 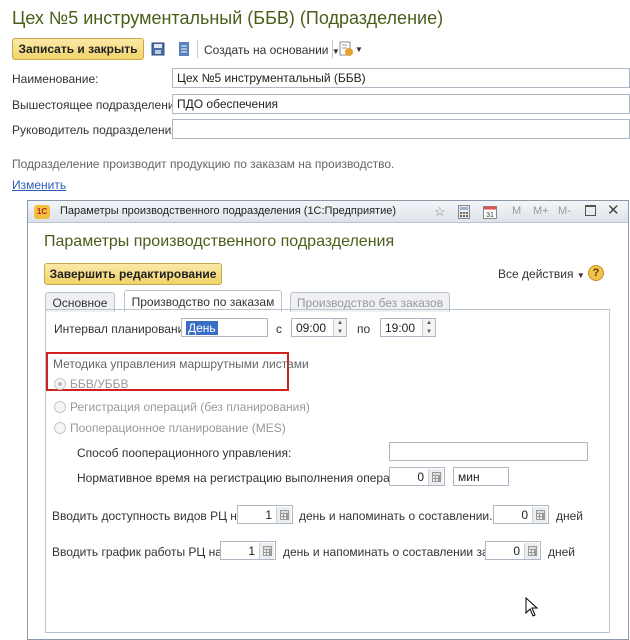 I want to click on head-field, so click(x=401, y=129).